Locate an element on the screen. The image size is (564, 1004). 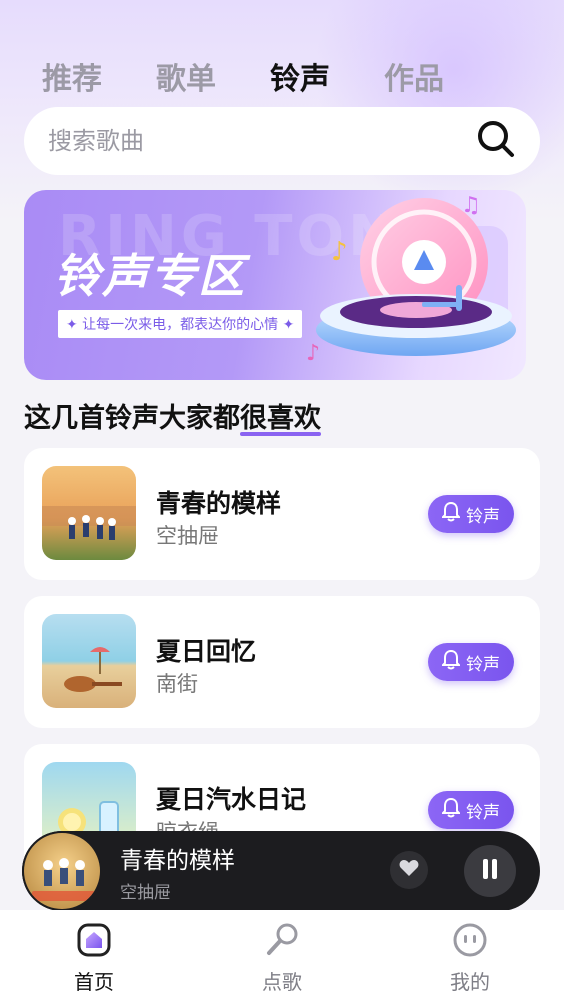
search-bar is located at coordinates (282, 141).